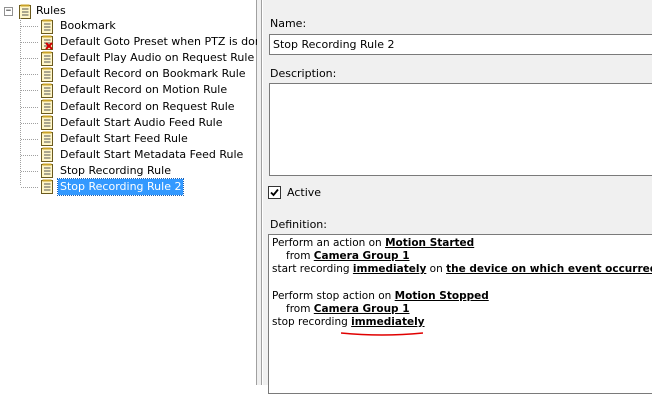 Image resolution: width=652 pixels, height=394 pixels. I want to click on rule-item: Stop Recording Rule 2, so click(152, 186).